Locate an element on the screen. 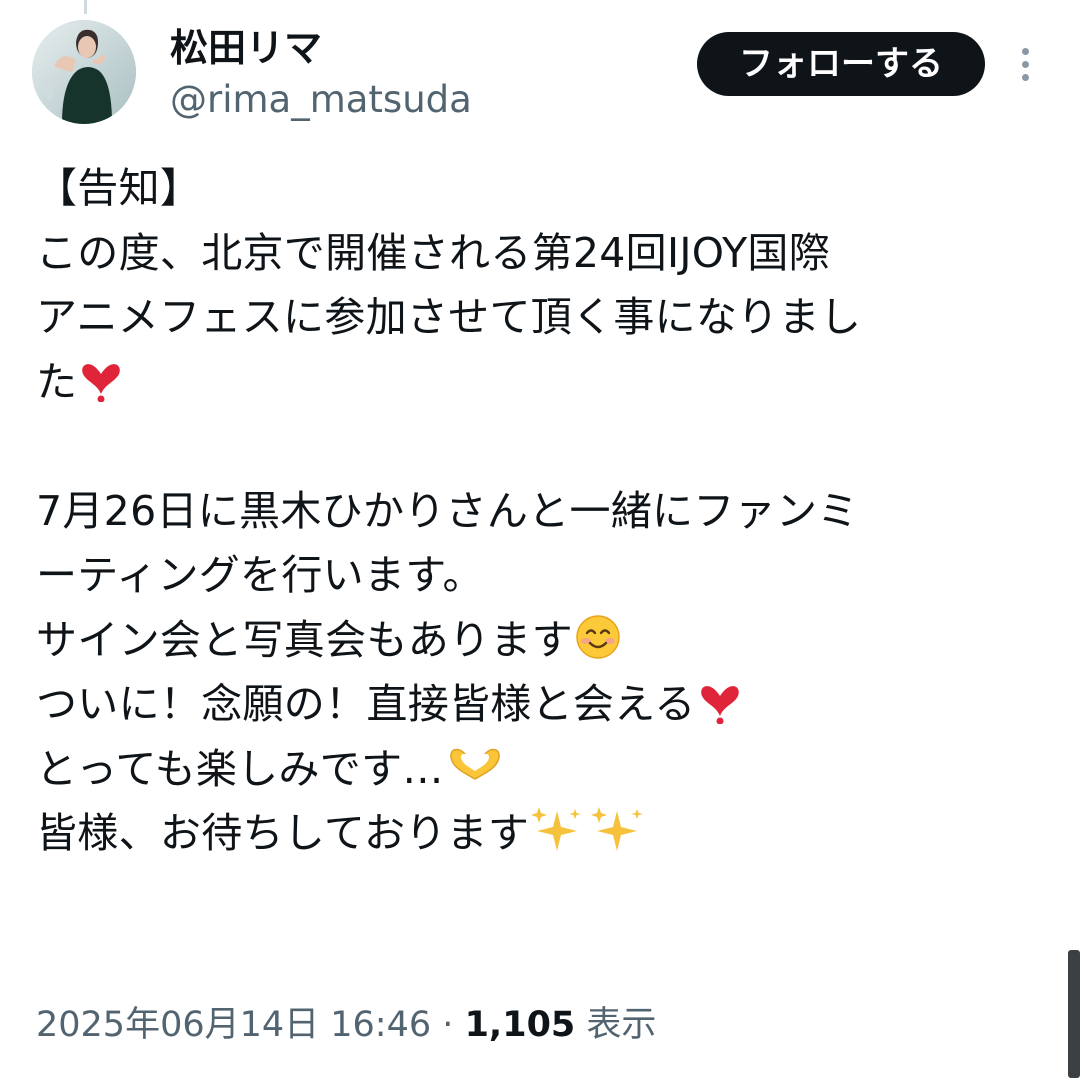  tweet-line: サイン会と写真会もあります is located at coordinates (546, 640).